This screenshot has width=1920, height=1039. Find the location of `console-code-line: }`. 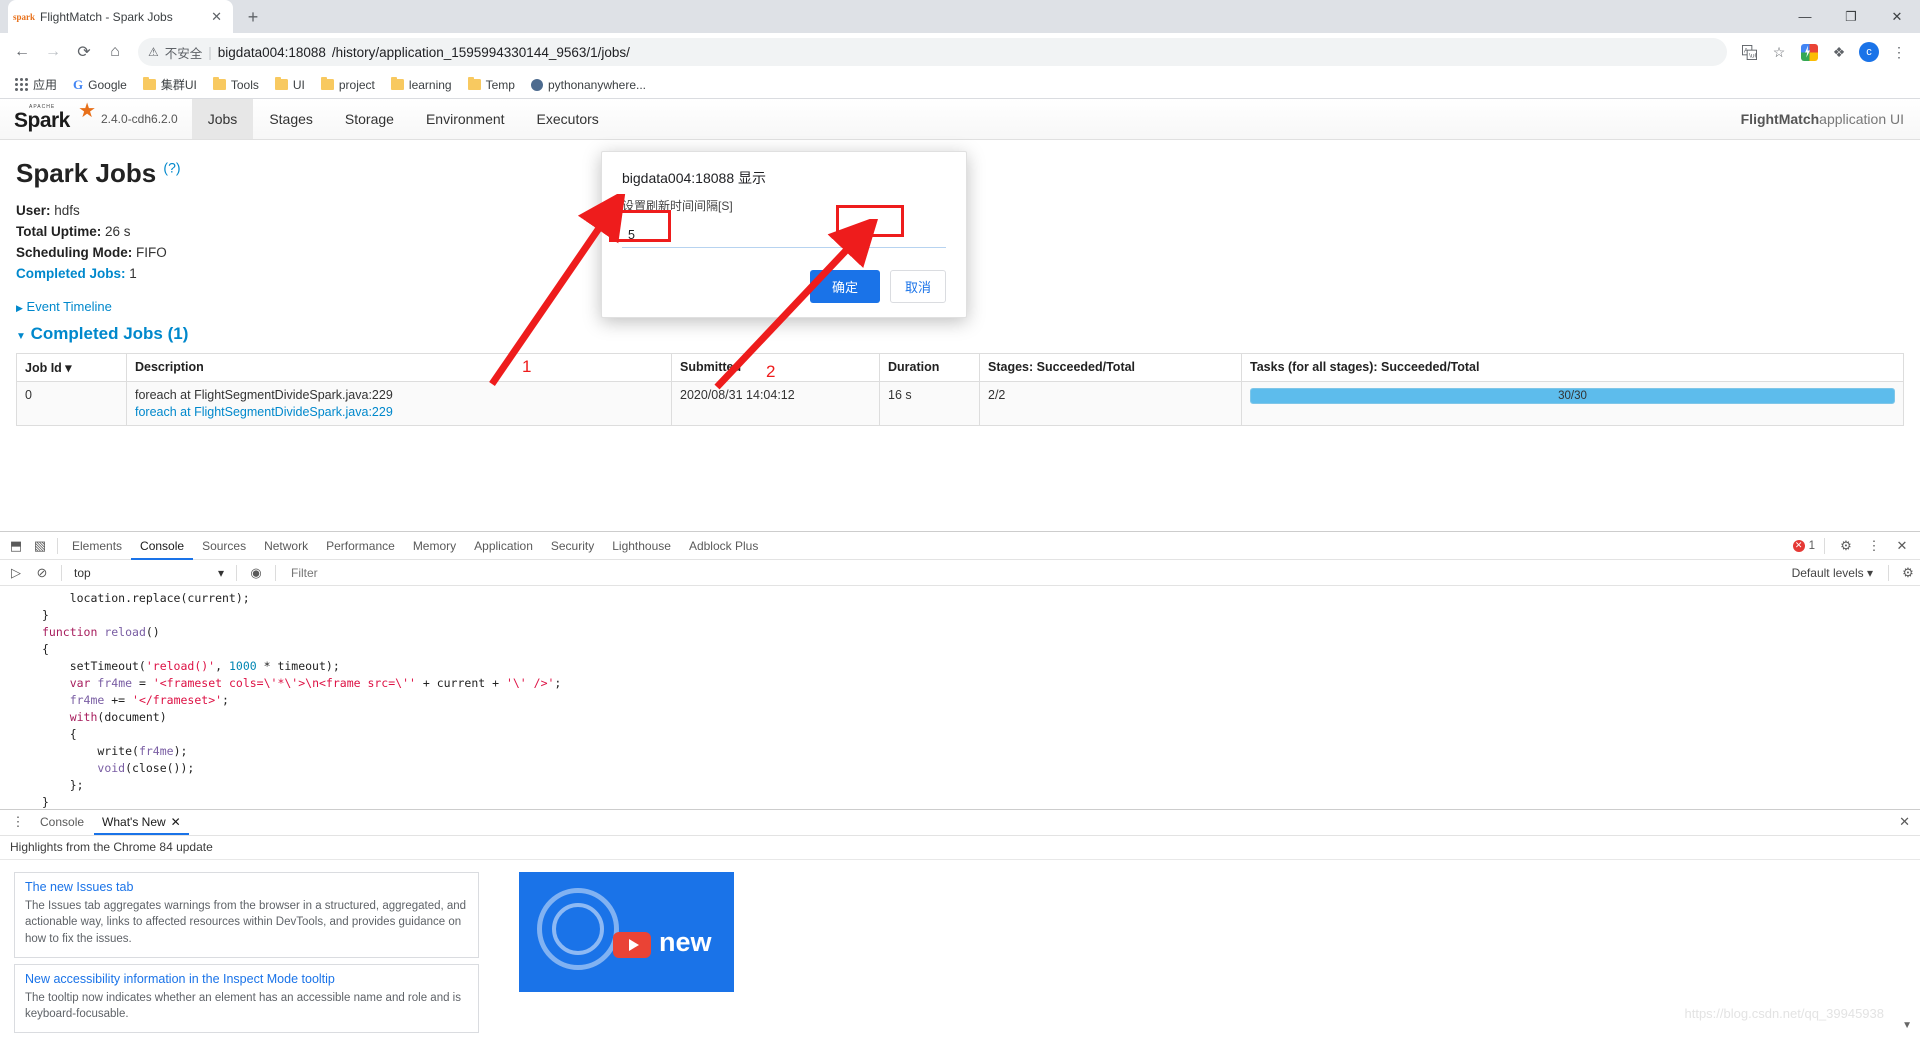

console-code-line: } is located at coordinates (45, 802).